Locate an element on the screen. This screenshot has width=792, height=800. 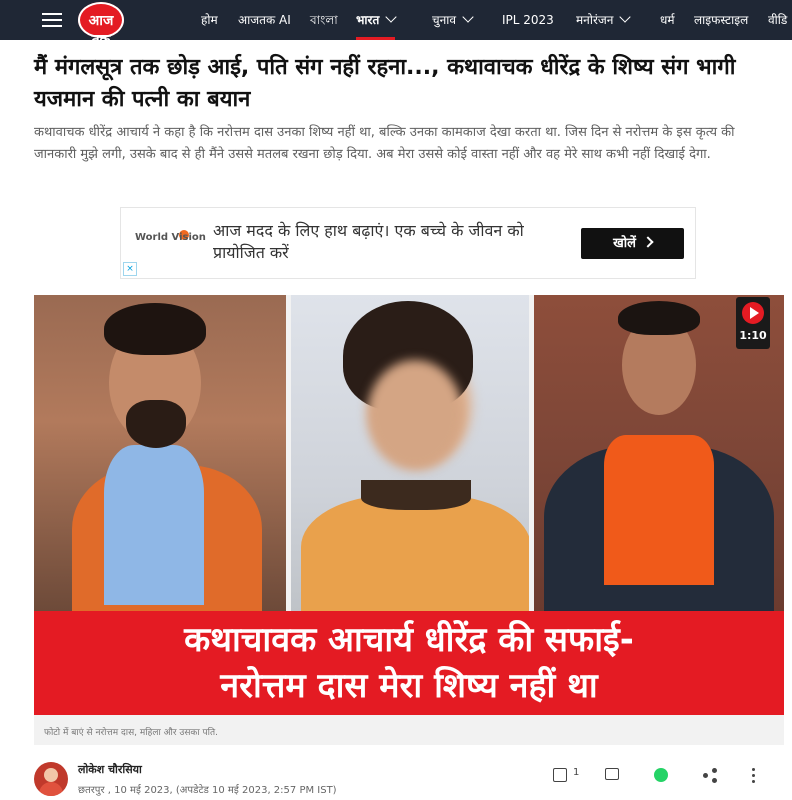
nav-item-chunav: चुनाव is located at coordinates (453, 20).